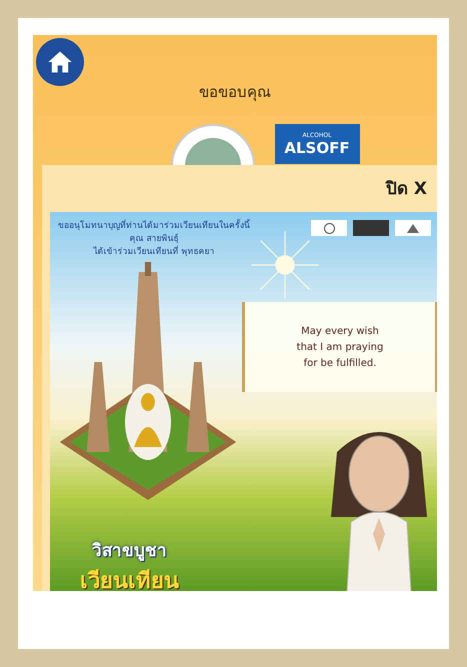 This screenshot has width=467, height=667. What do you see at coordinates (235, 93) in the screenshot?
I see `thank-you-title: ขอขอบคุณ` at bounding box center [235, 93].